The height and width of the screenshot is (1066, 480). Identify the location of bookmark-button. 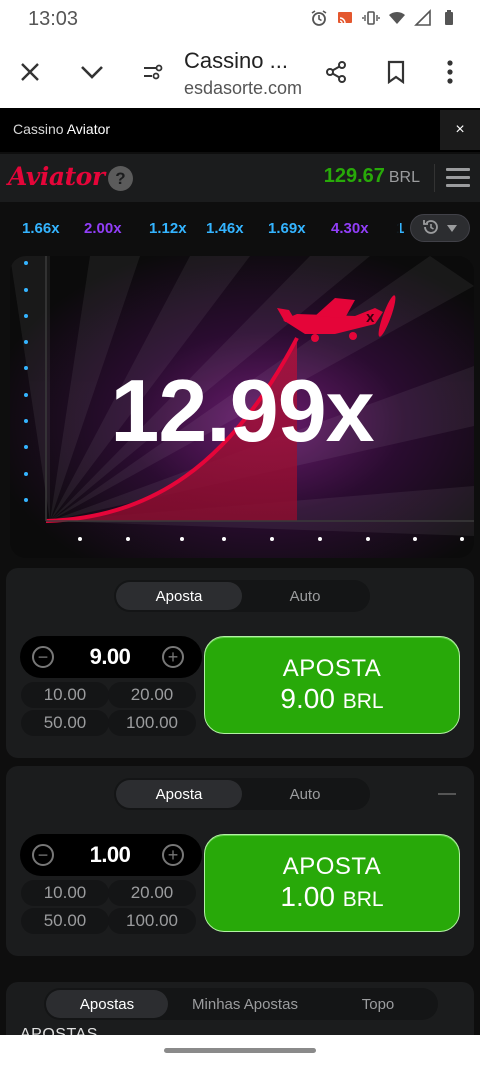
(396, 74).